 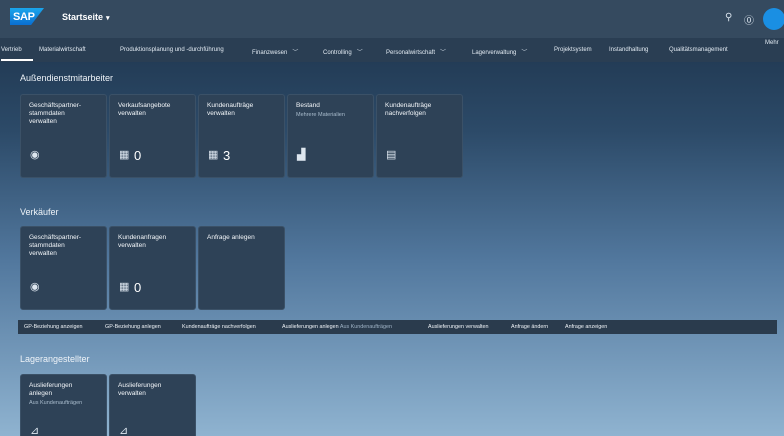 I want to click on tab-label: Qualitätsmanagement, so click(x=698, y=50).